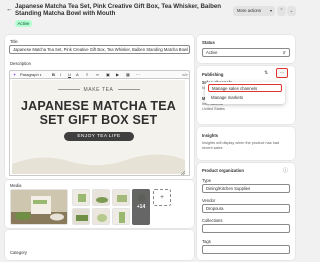 Image resolution: width=320 pixels, height=262 pixels. Describe the element at coordinates (249, 10) in the screenshot. I see `more-actions-label: More actions` at that location.